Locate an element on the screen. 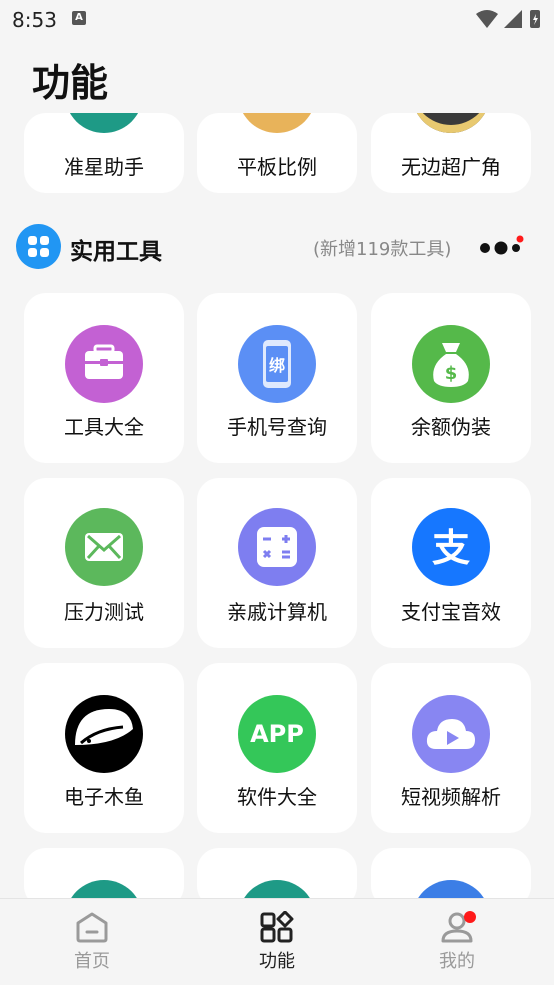 The height and width of the screenshot is (985, 554). tool-label: 准星助手 is located at coordinates (104, 167).